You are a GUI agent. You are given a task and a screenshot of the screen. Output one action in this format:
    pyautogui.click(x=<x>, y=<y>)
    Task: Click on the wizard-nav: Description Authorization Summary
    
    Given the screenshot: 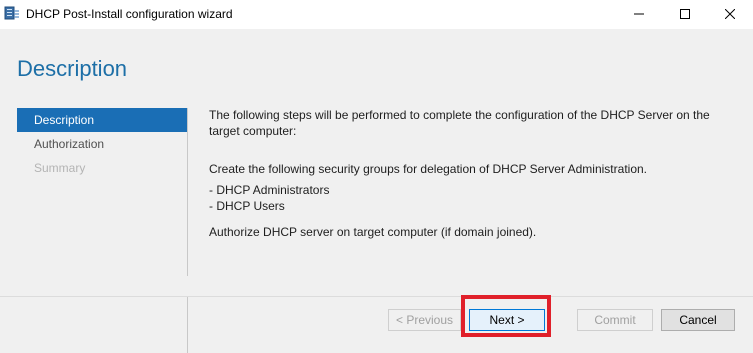 What is the action you would take?
    pyautogui.click(x=102, y=144)
    